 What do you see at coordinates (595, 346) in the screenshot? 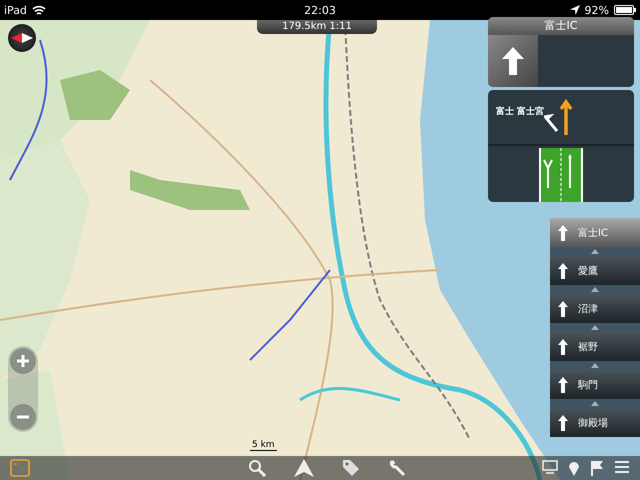
I see `route-list-item: 裾野` at bounding box center [595, 346].